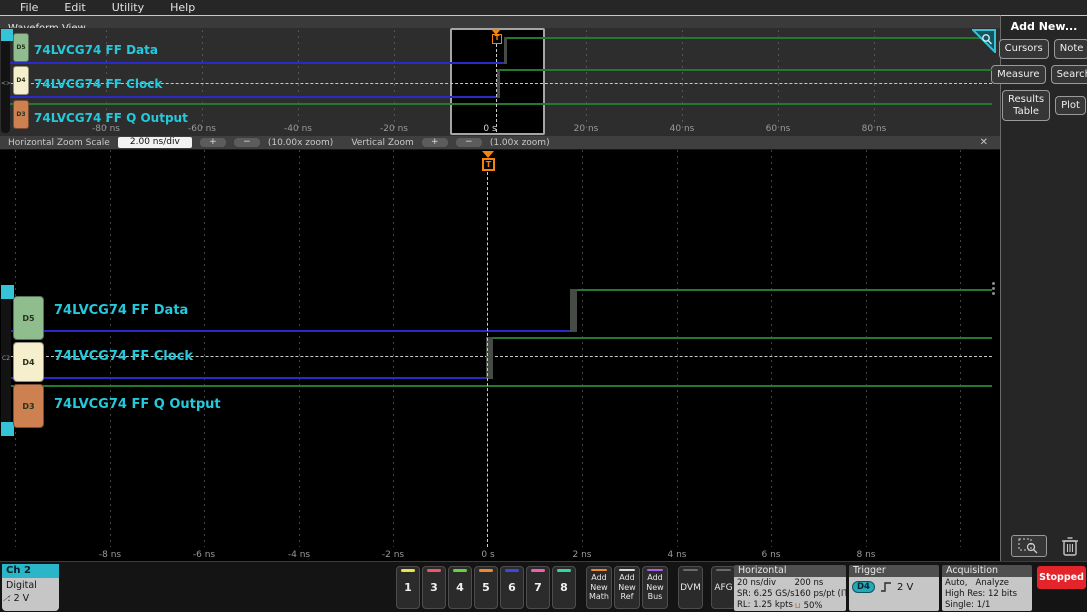 This screenshot has height=612, width=1087. Describe the element at coordinates (690, 587) in the screenshot. I see `dvm-button: DVM` at that location.